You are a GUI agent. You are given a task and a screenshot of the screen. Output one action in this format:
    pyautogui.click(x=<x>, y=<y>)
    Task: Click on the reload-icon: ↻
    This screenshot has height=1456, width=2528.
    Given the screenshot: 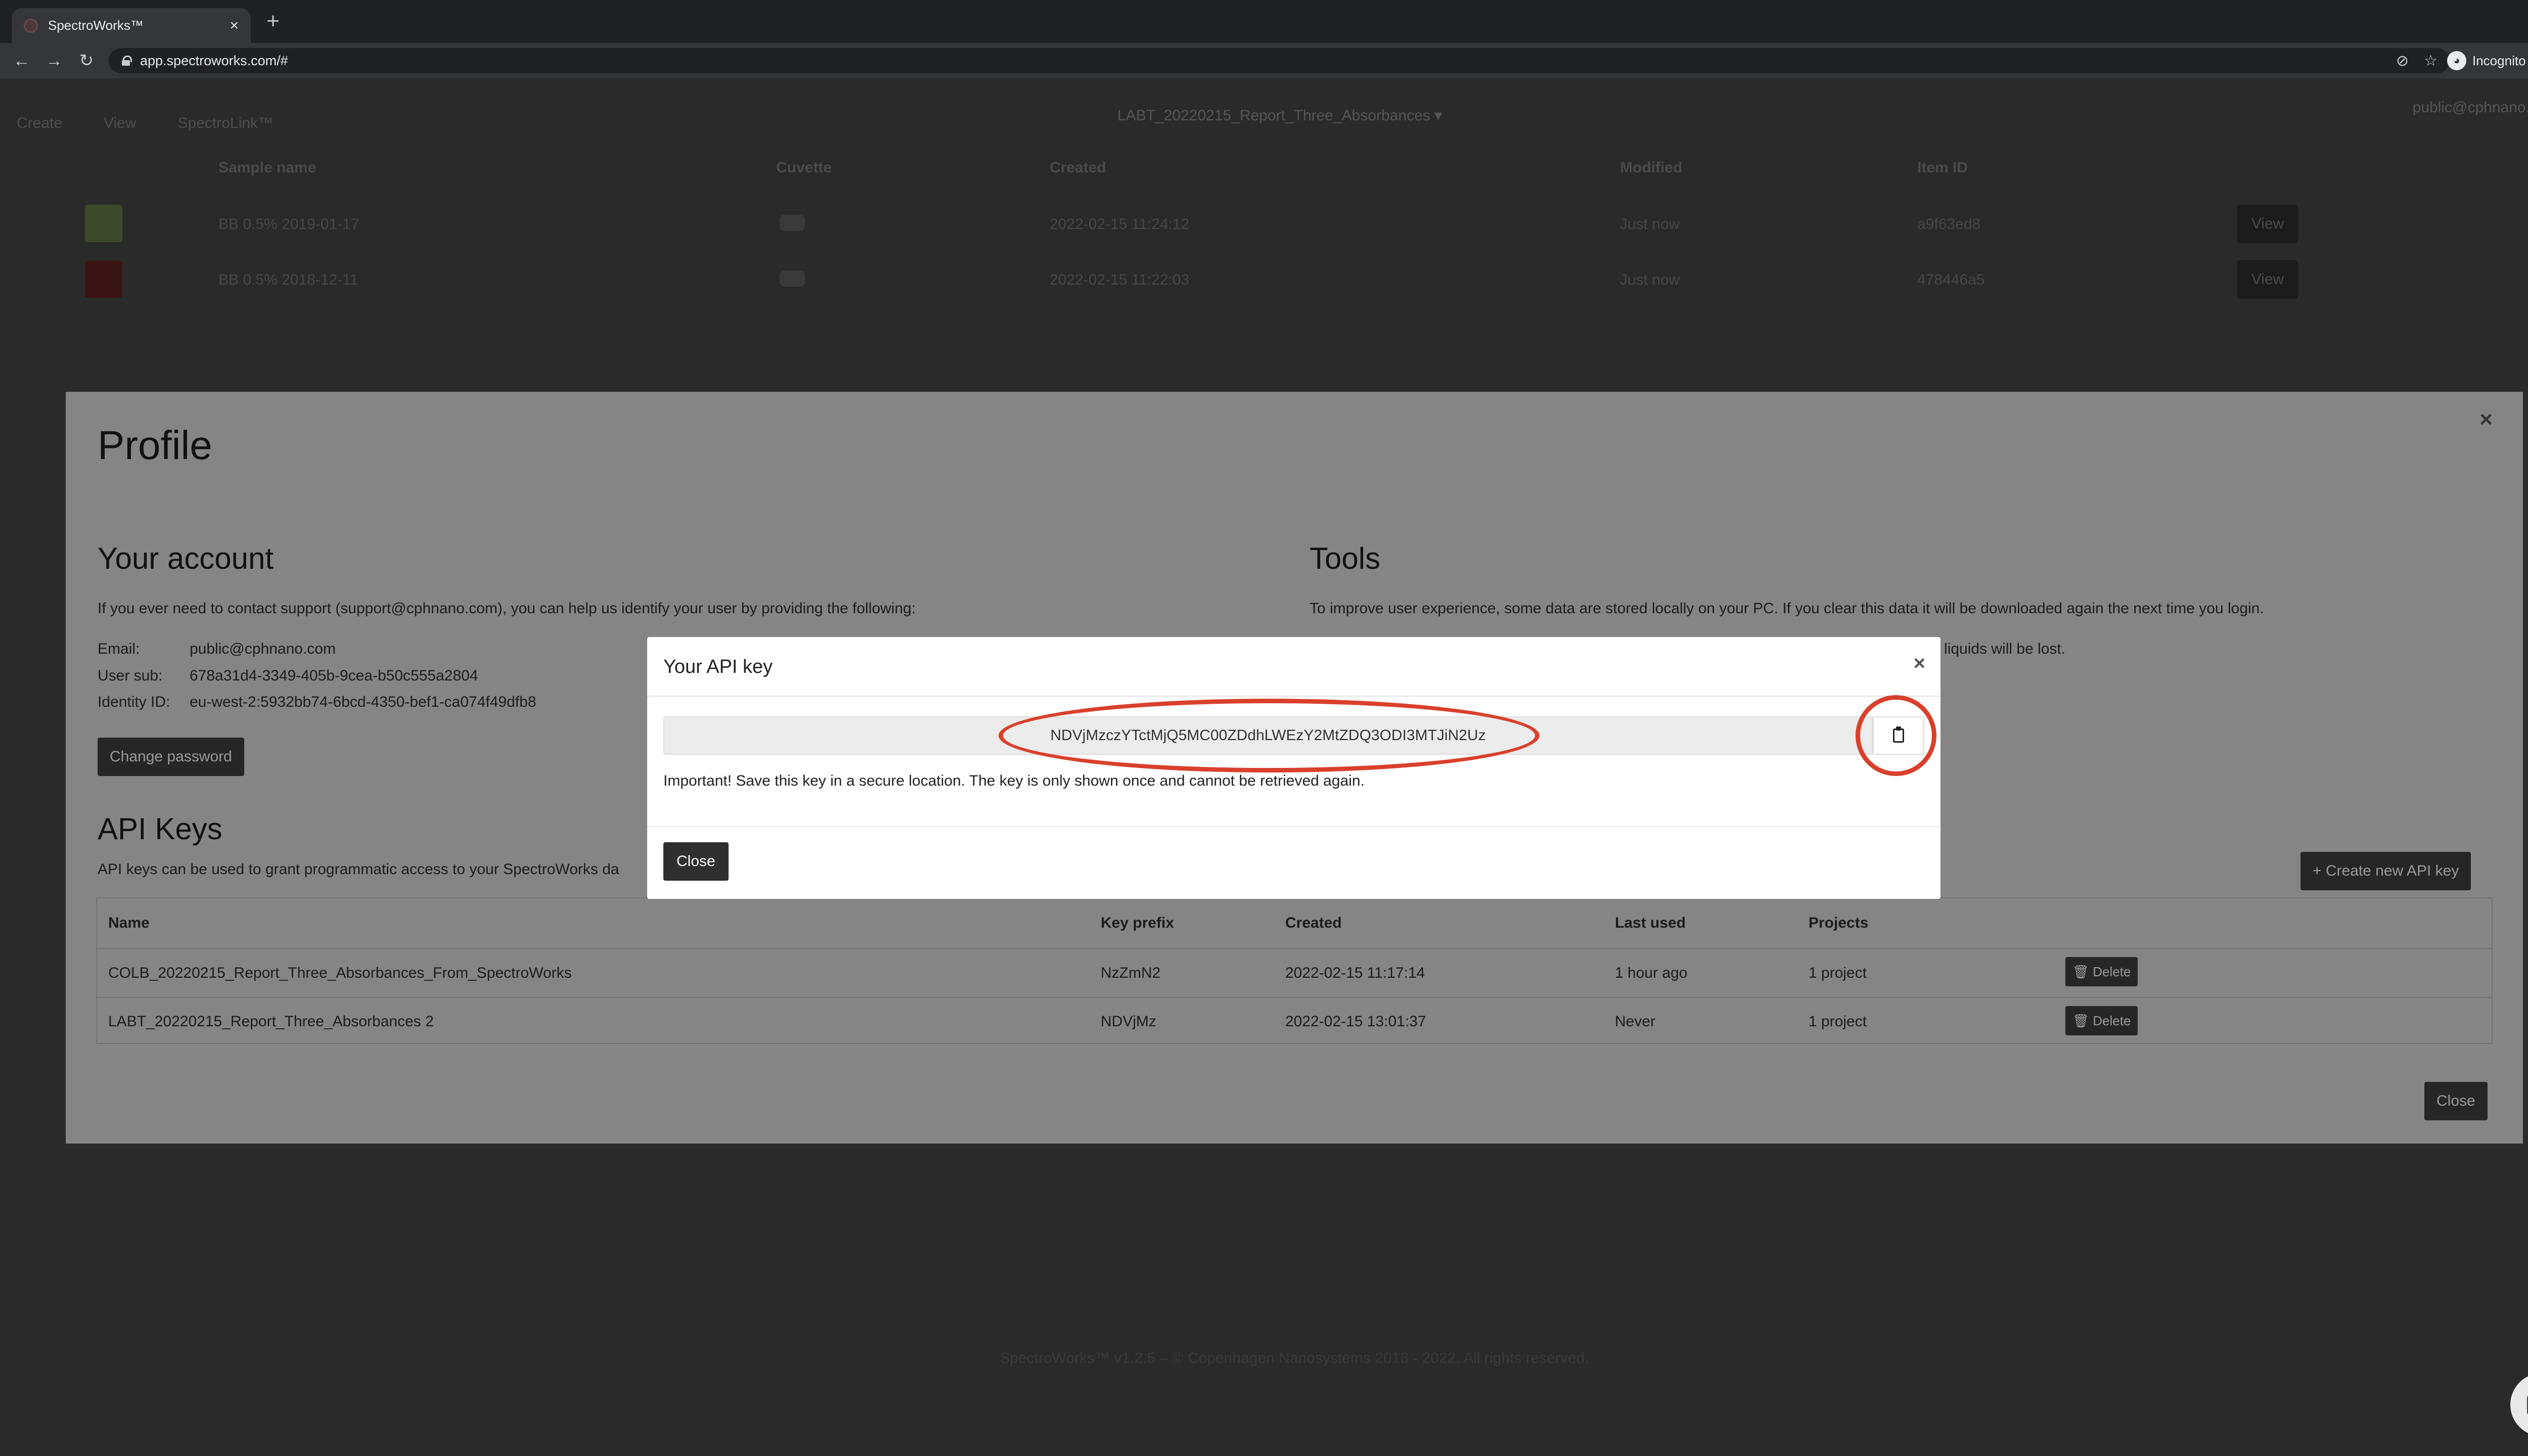 What is the action you would take?
    pyautogui.click(x=87, y=60)
    